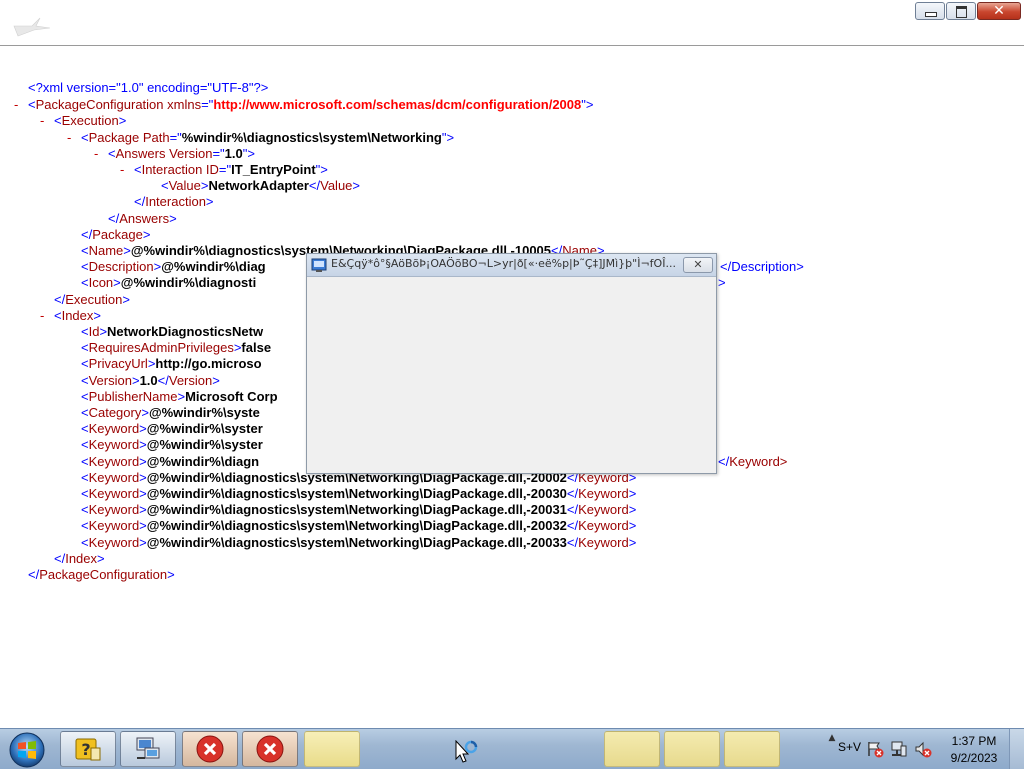 The height and width of the screenshot is (769, 1024). Describe the element at coordinates (101, 574) in the screenshot. I see `xml-line: </PackageConfiguration>` at that location.